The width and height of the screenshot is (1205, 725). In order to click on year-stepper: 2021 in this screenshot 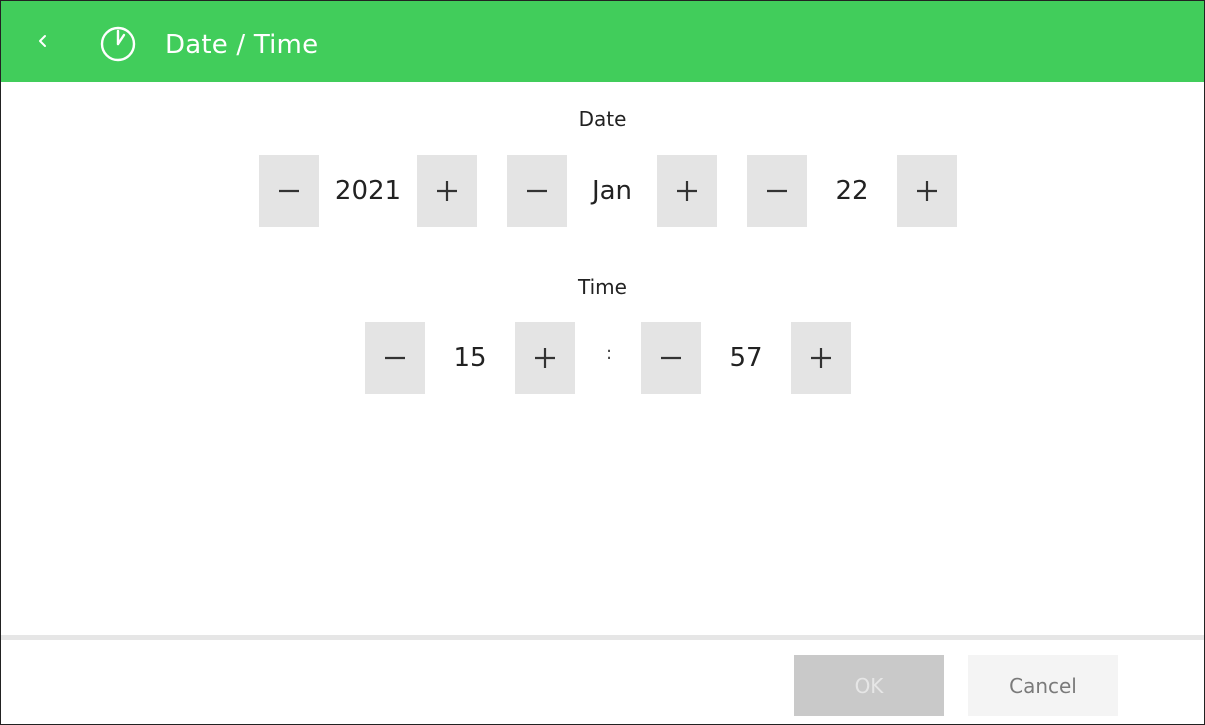, I will do `click(368, 191)`.